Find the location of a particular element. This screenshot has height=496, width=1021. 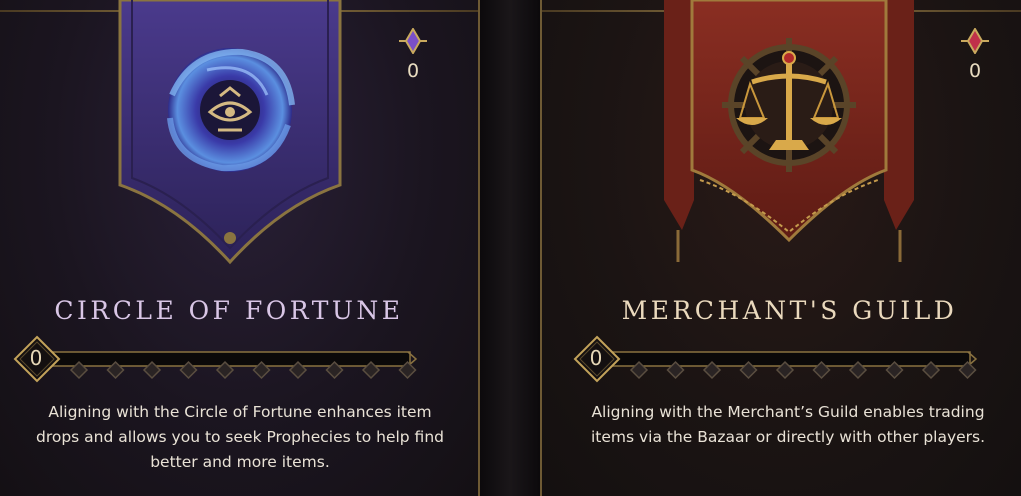

scales-wheel-emblem-icon is located at coordinates (789, 105).